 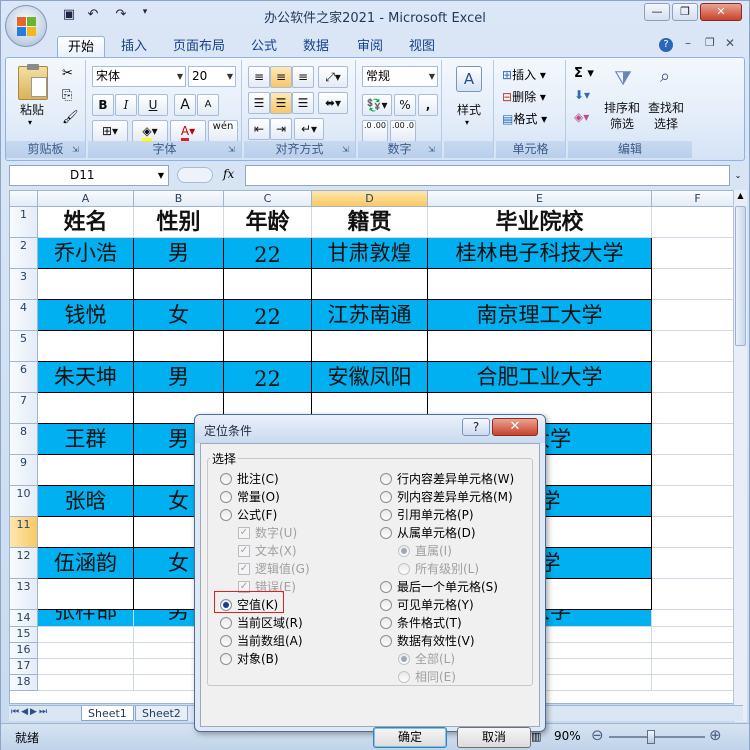 What do you see at coordinates (30, 122) in the screenshot?
I see `paste-dropdown-icon: ▾` at bounding box center [30, 122].